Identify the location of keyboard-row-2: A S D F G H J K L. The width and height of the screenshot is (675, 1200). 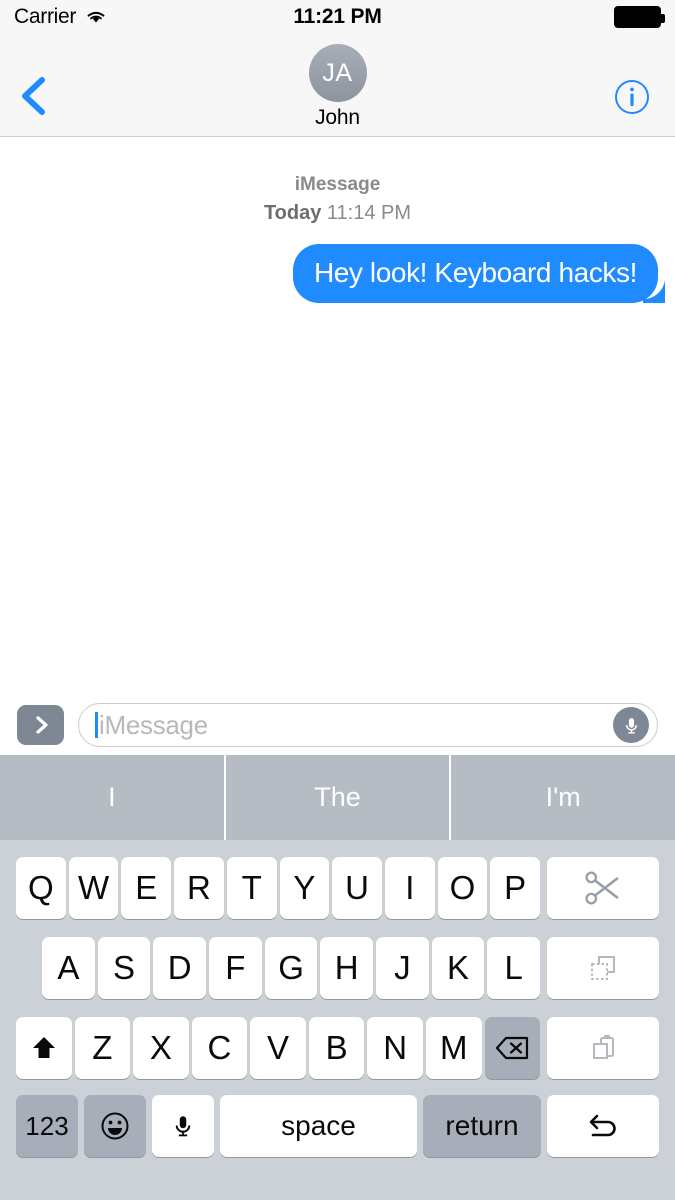
(337, 968).